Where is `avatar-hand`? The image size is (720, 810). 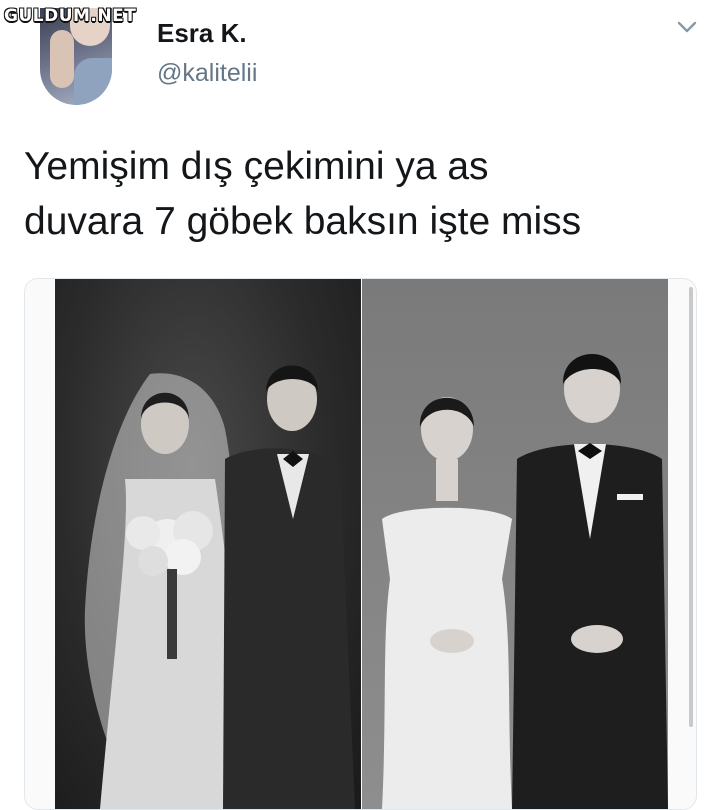
avatar-hand is located at coordinates (62, 59).